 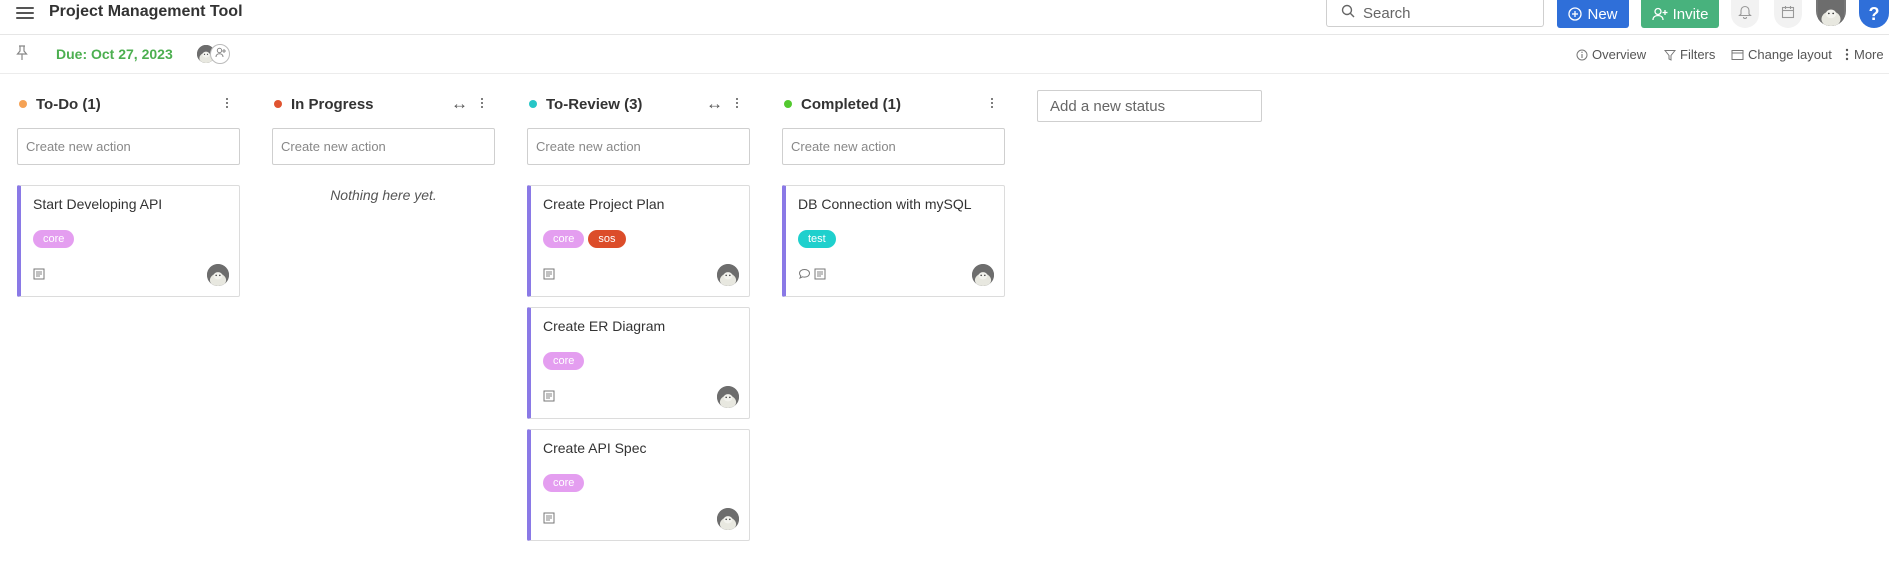 What do you see at coordinates (383, 195) in the screenshot?
I see `empty-state-text: Nothing here yet.` at bounding box center [383, 195].